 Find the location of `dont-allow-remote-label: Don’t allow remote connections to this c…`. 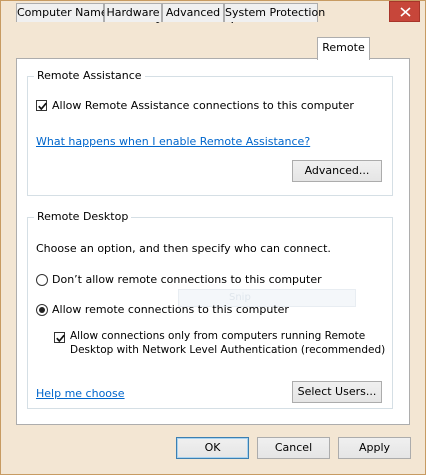

dont-allow-remote-label: Don’t allow remote connections to this c… is located at coordinates (187, 279).